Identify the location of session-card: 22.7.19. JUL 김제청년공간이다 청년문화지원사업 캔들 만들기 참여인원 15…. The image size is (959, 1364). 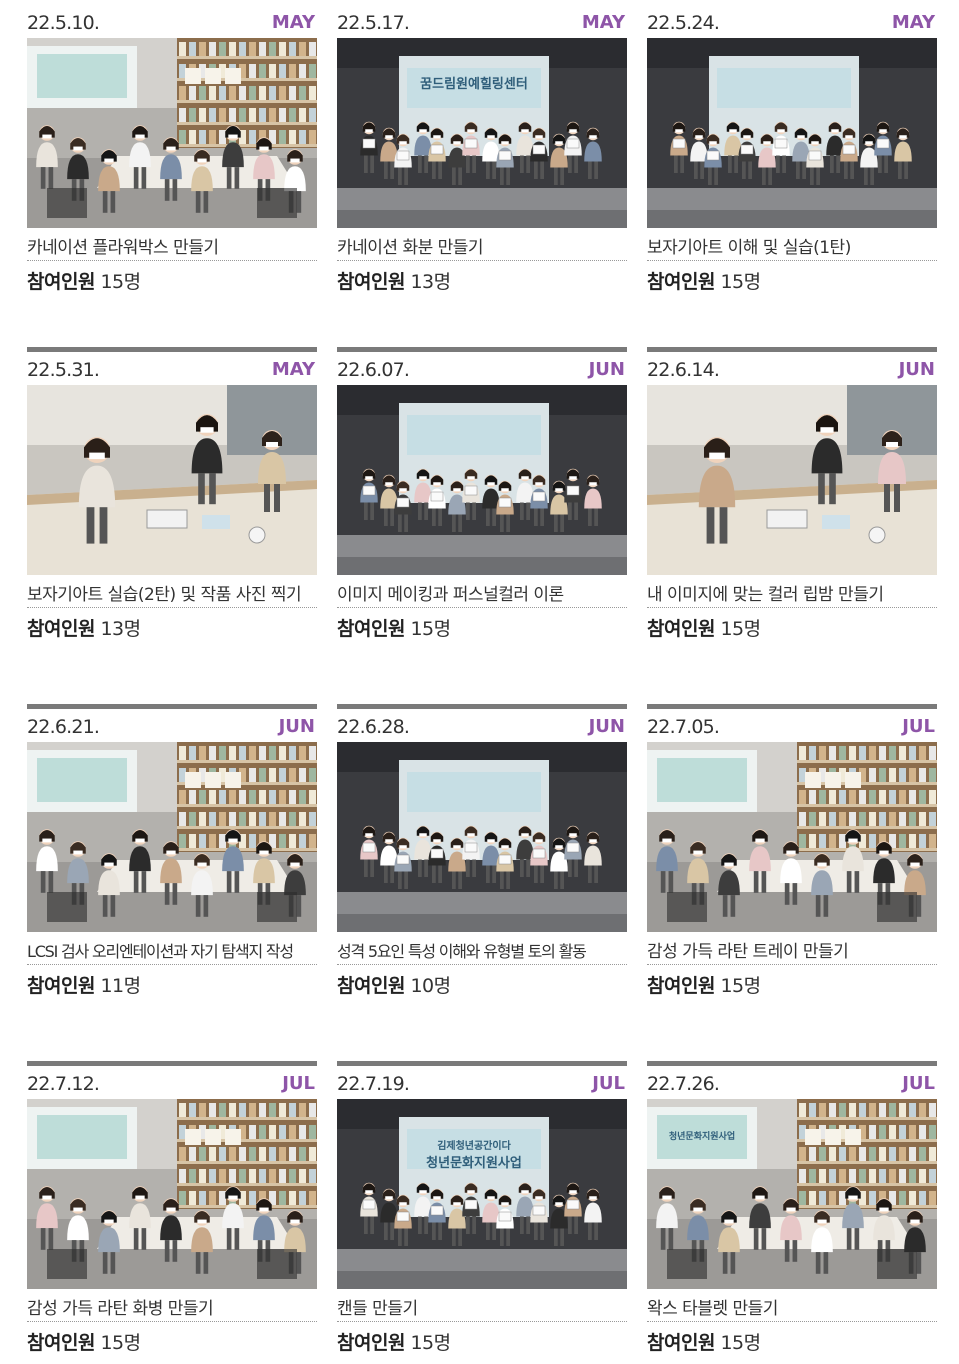
(482, 1208).